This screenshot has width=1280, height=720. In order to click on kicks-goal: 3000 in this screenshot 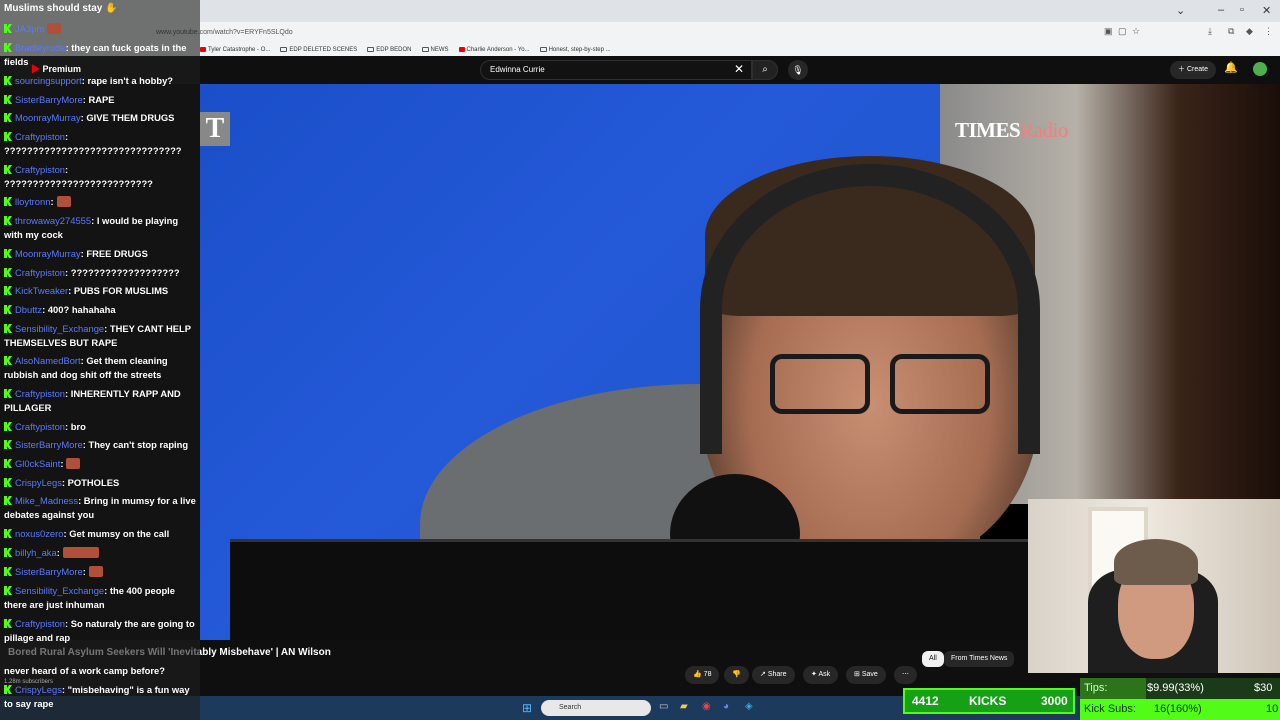, I will do `click(1054, 701)`.